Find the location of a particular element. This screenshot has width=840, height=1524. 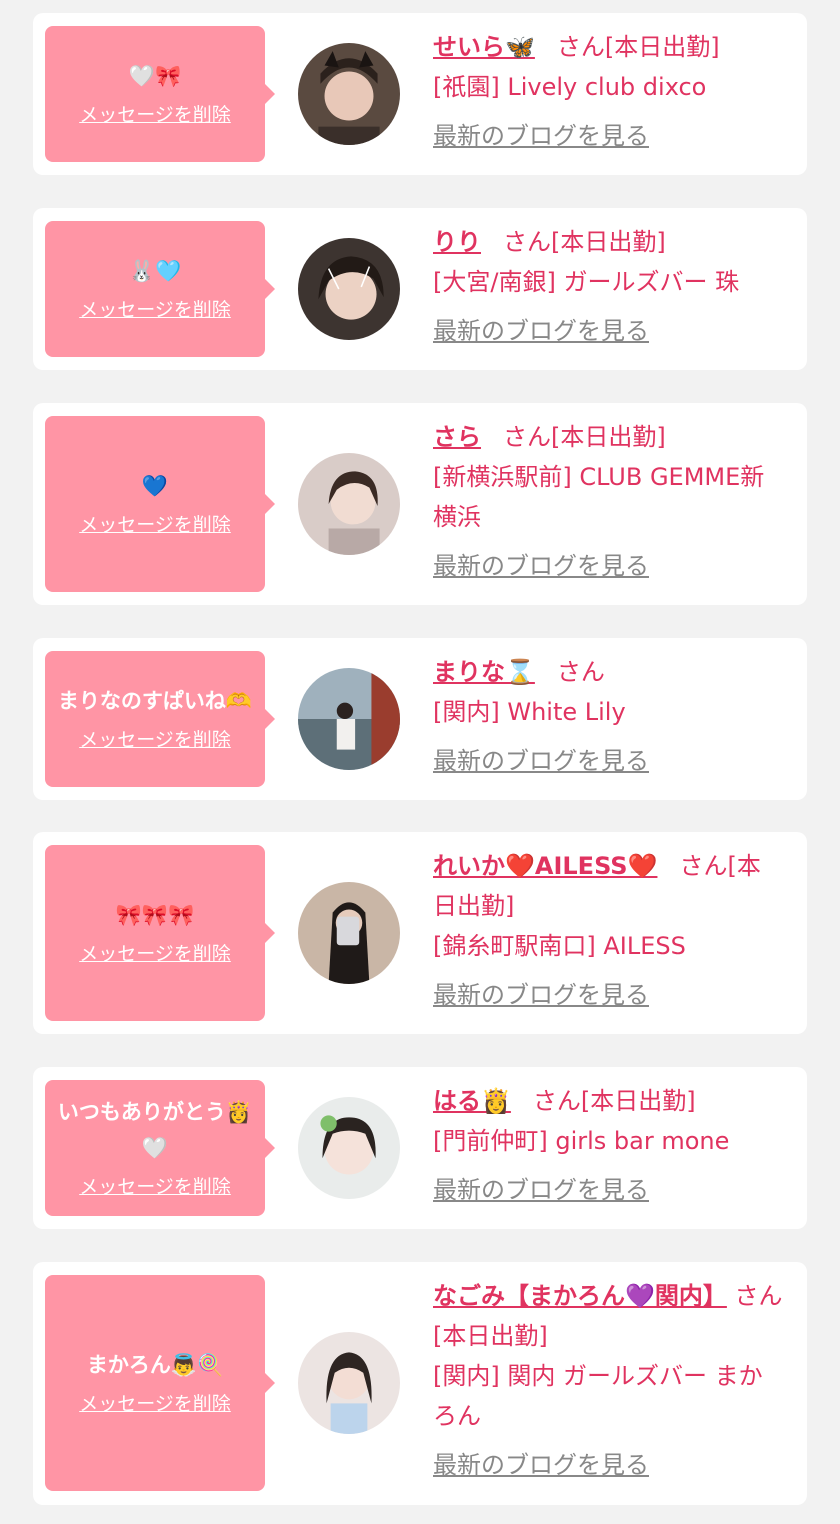

shop-name: [門前仲町] girls bar mone is located at coordinates (581, 1141).